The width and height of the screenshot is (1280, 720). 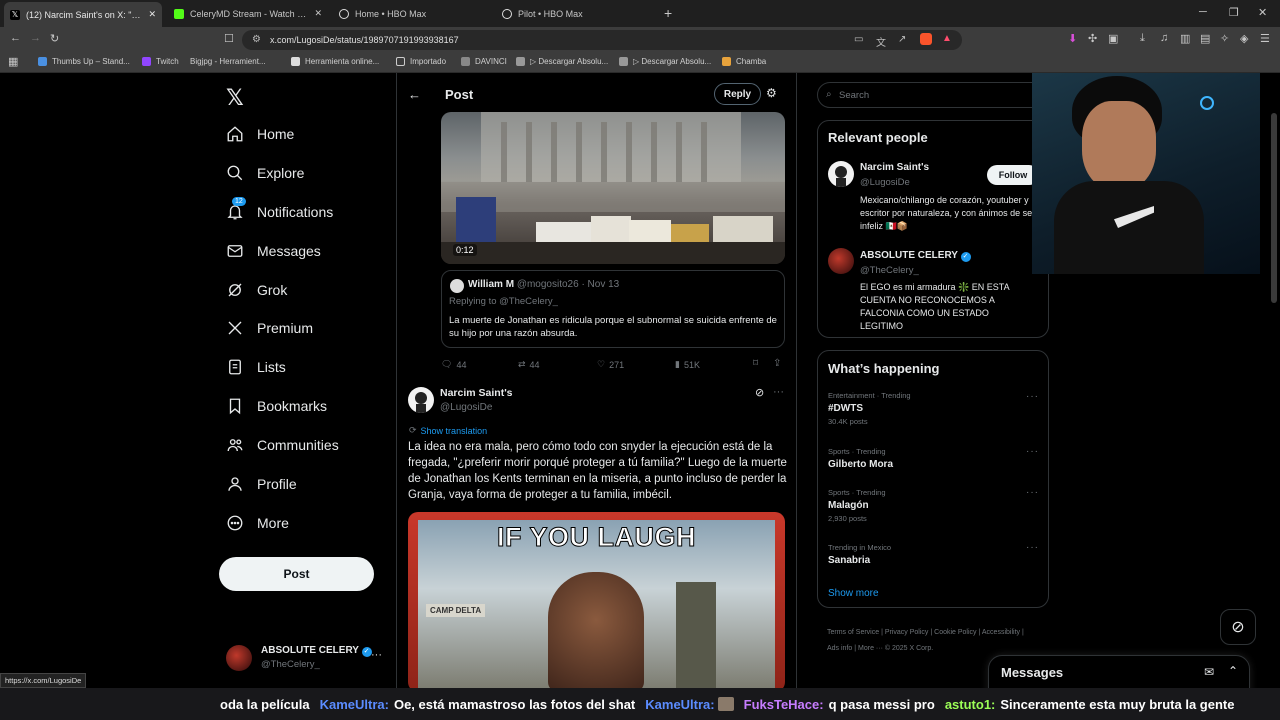 I want to click on sidebar-item-profile: Profile, so click(x=261, y=484).